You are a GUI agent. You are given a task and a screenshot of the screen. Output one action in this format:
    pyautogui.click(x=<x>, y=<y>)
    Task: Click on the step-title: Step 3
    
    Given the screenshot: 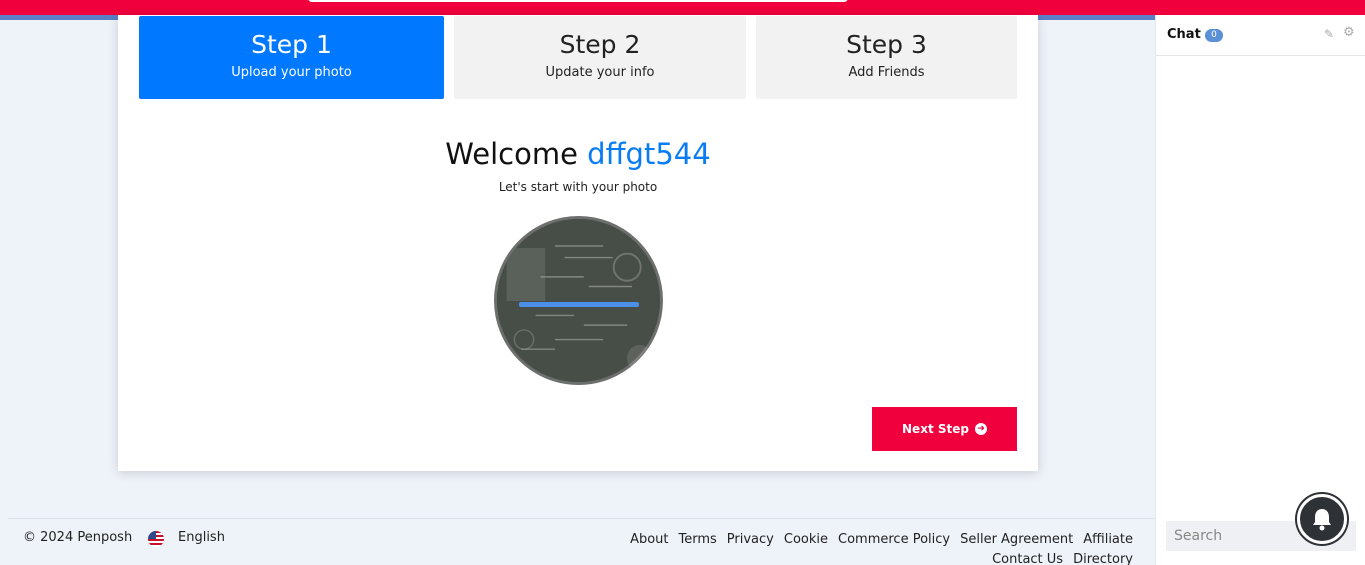 What is the action you would take?
    pyautogui.click(x=886, y=44)
    